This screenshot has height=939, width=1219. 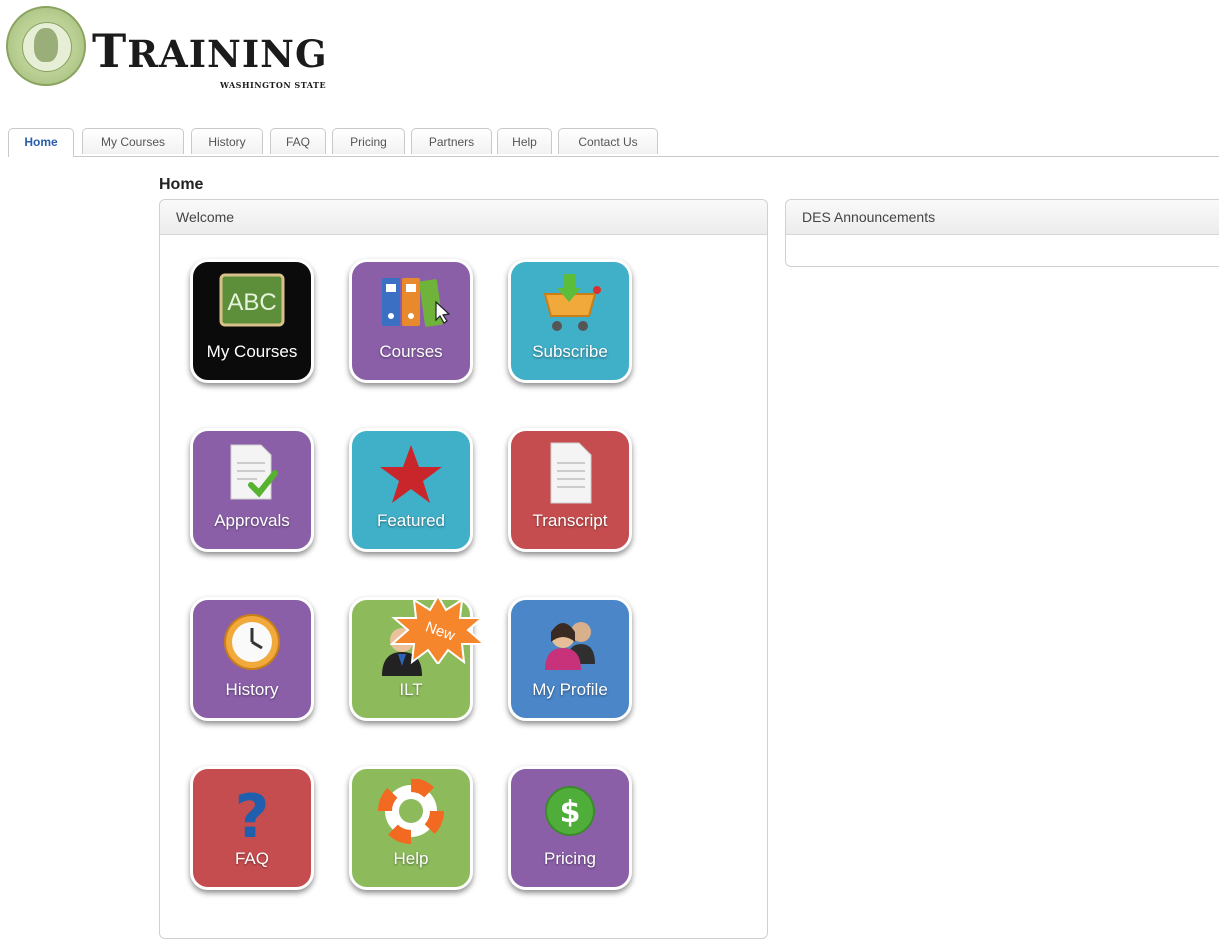 What do you see at coordinates (251, 302) in the screenshot?
I see `svg-text: ABC` at bounding box center [251, 302].